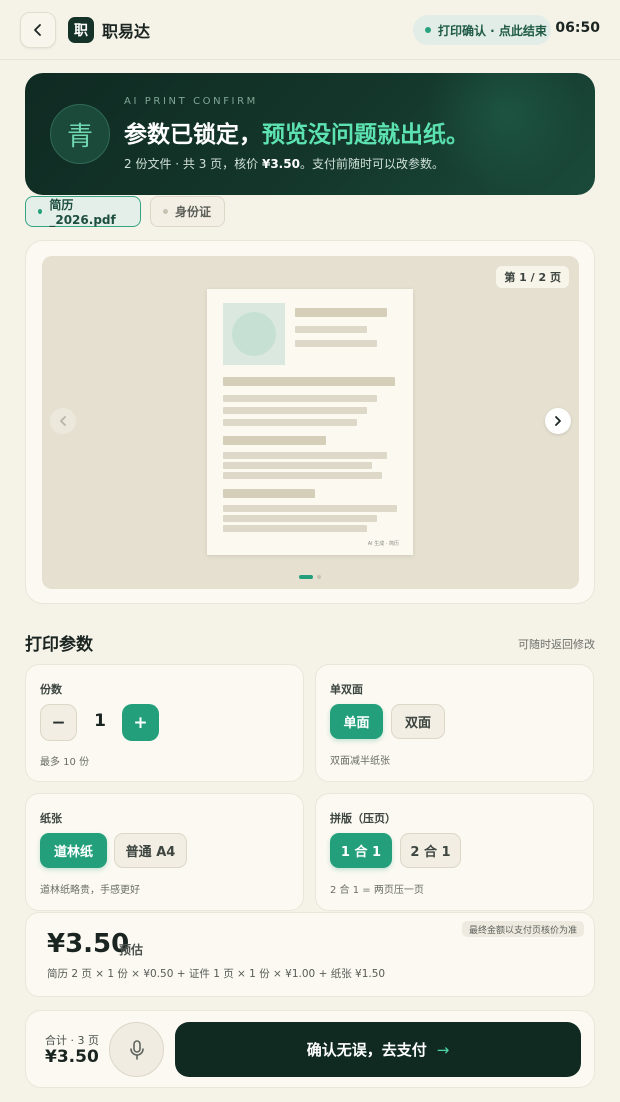 The width and height of the screenshot is (620, 1102). Describe the element at coordinates (40, 211) in the screenshot. I see `active-dot-icon` at that location.